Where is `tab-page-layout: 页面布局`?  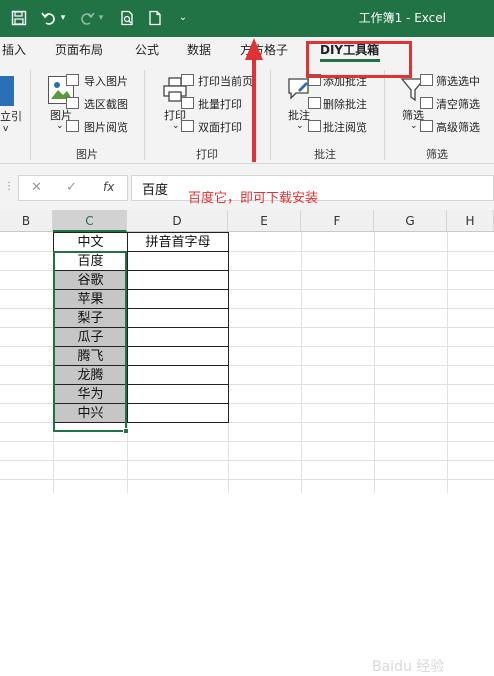
tab-page-layout: 页面布局 is located at coordinates (79, 49).